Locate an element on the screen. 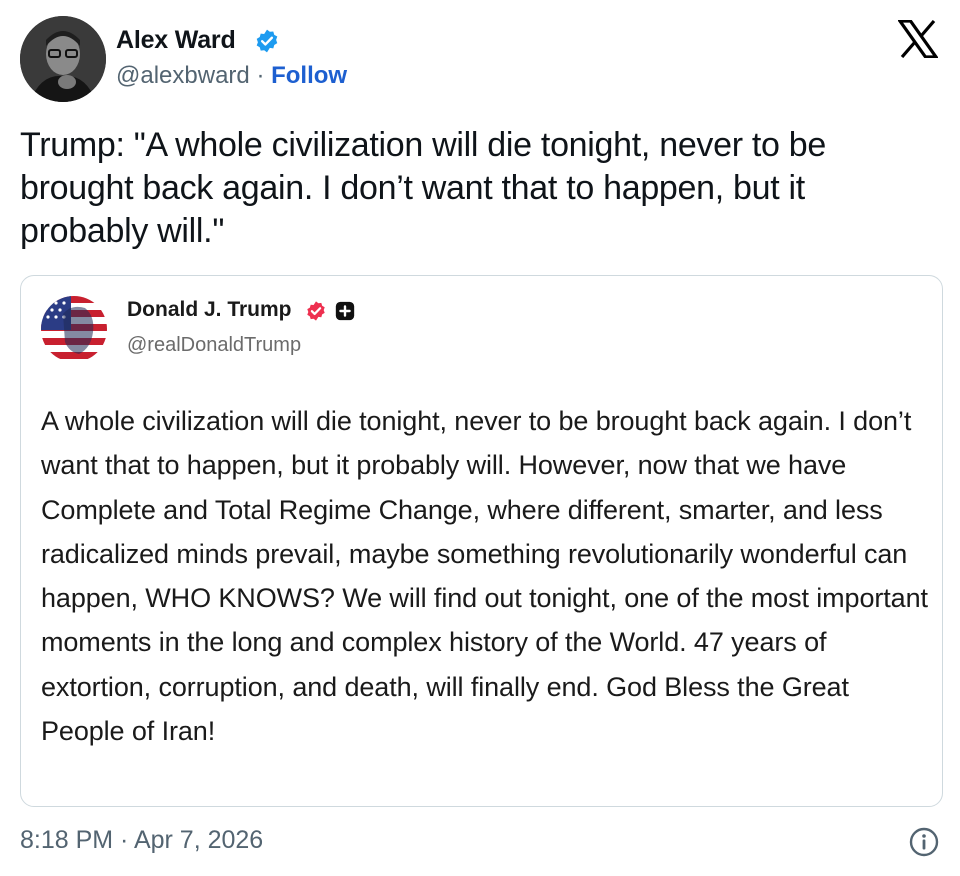  red-verified-badge-icon is located at coordinates (316, 311).